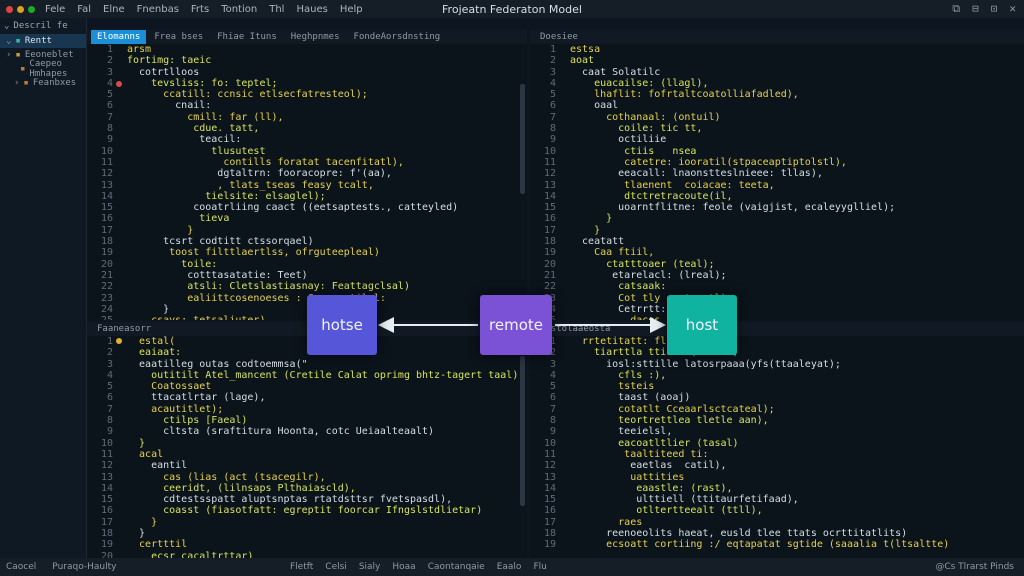 This screenshot has width=1024, height=576. I want to click on code-line: tlaenent coiacae: teeta,, so click(672, 185).